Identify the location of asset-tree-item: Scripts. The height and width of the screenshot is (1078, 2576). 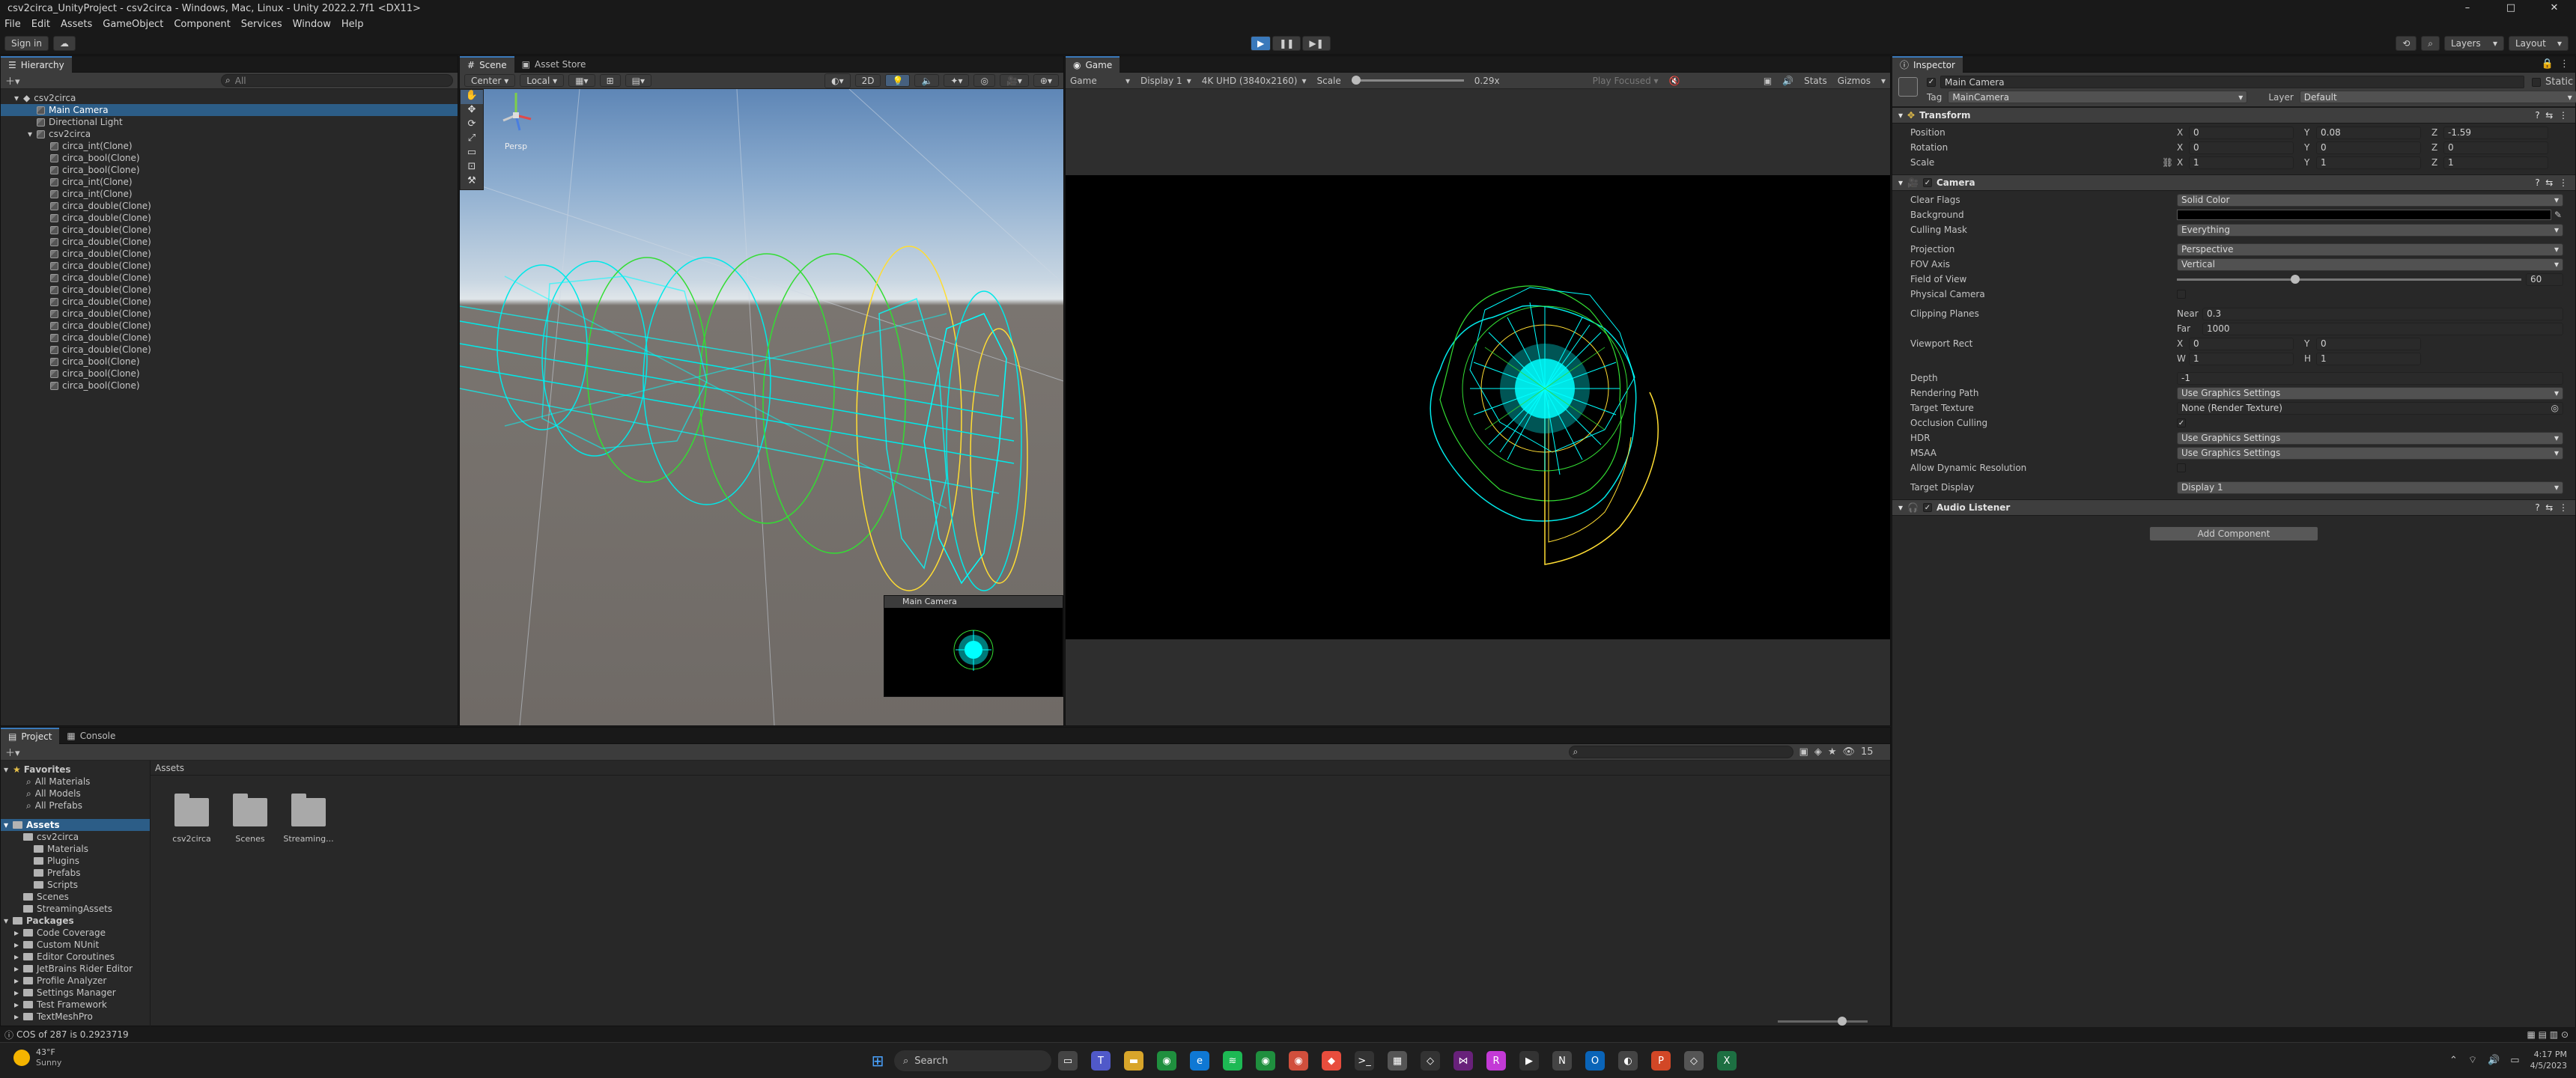
(75, 885).